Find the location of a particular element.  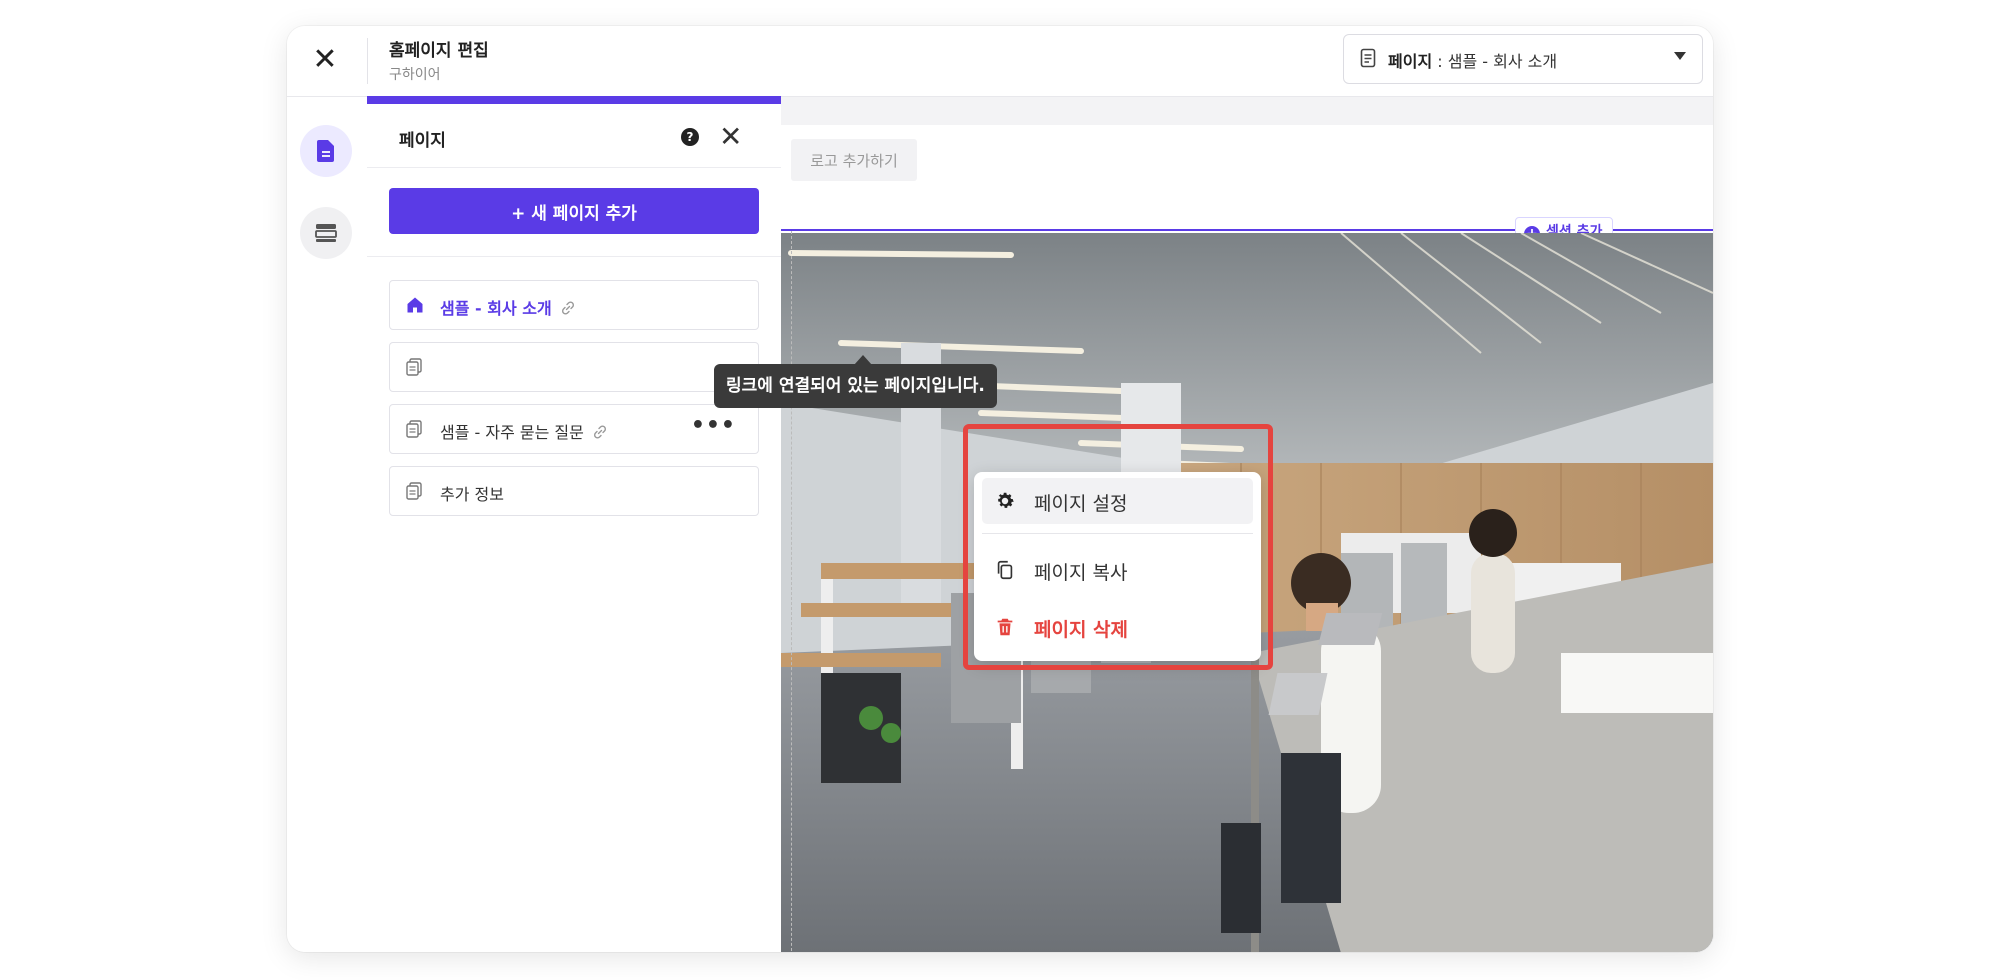

page-label-text: 샘플 - 회사 소개 is located at coordinates (496, 308).